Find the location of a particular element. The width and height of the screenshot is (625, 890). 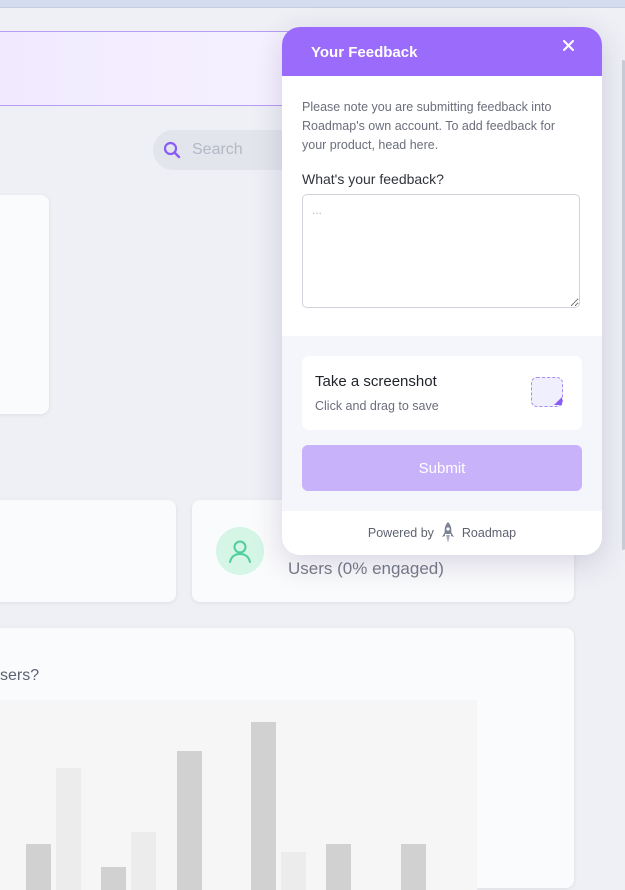

users-engaged-label: Users (0% engaged) is located at coordinates (366, 568).